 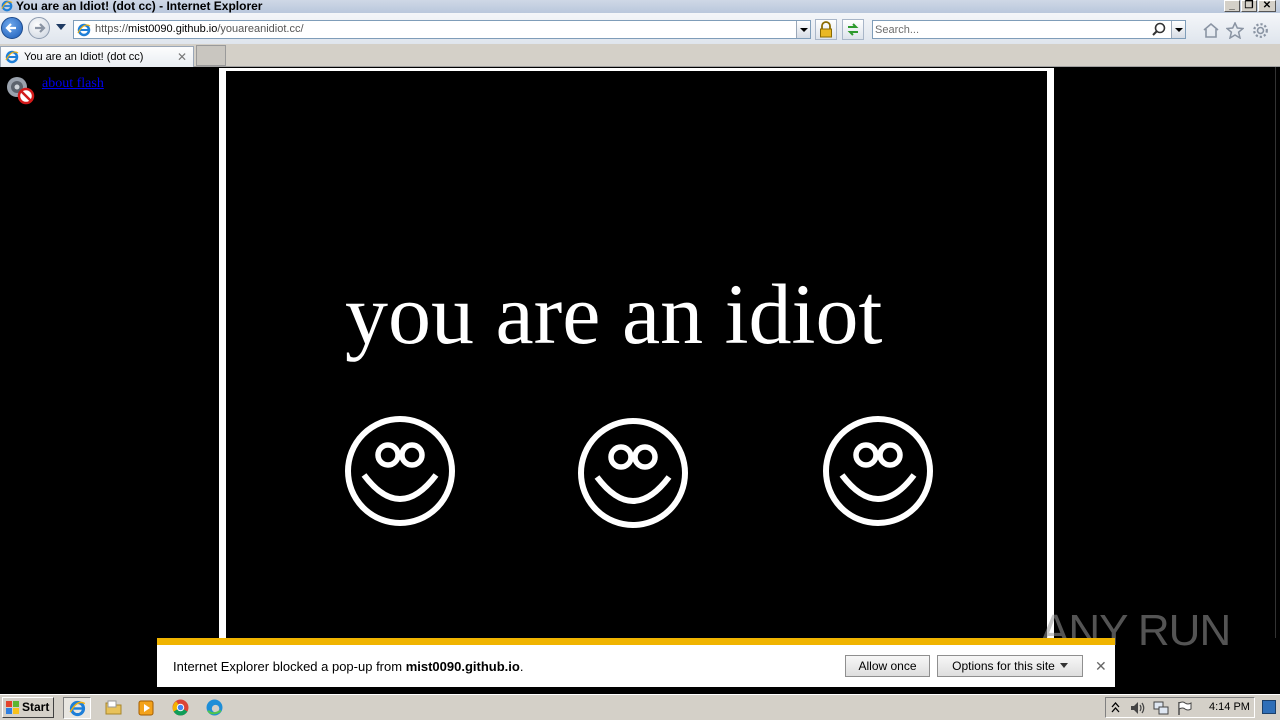 I want to click on tab-ie-icon, so click(x=12, y=57).